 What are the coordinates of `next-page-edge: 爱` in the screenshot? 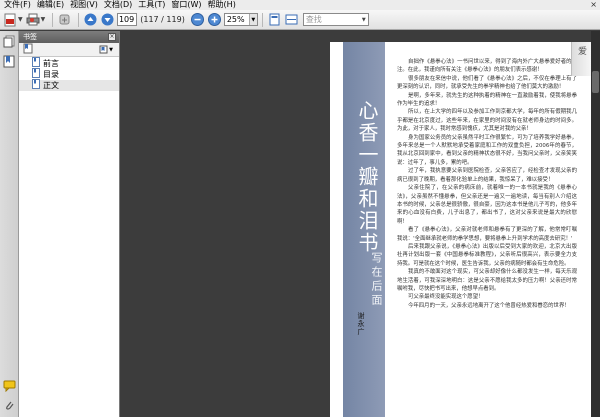 It's located at (581, 59).